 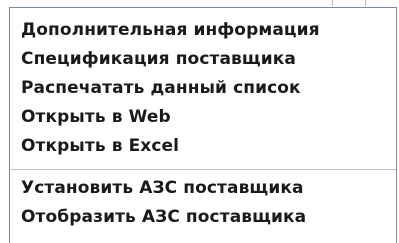 I want to click on menu-item-print-list: Распечатать данный список, so click(x=203, y=88).